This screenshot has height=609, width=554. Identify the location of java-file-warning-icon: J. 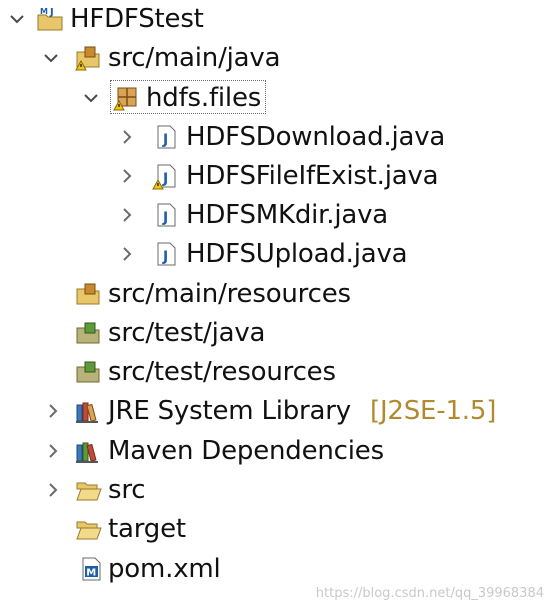
(166, 176).